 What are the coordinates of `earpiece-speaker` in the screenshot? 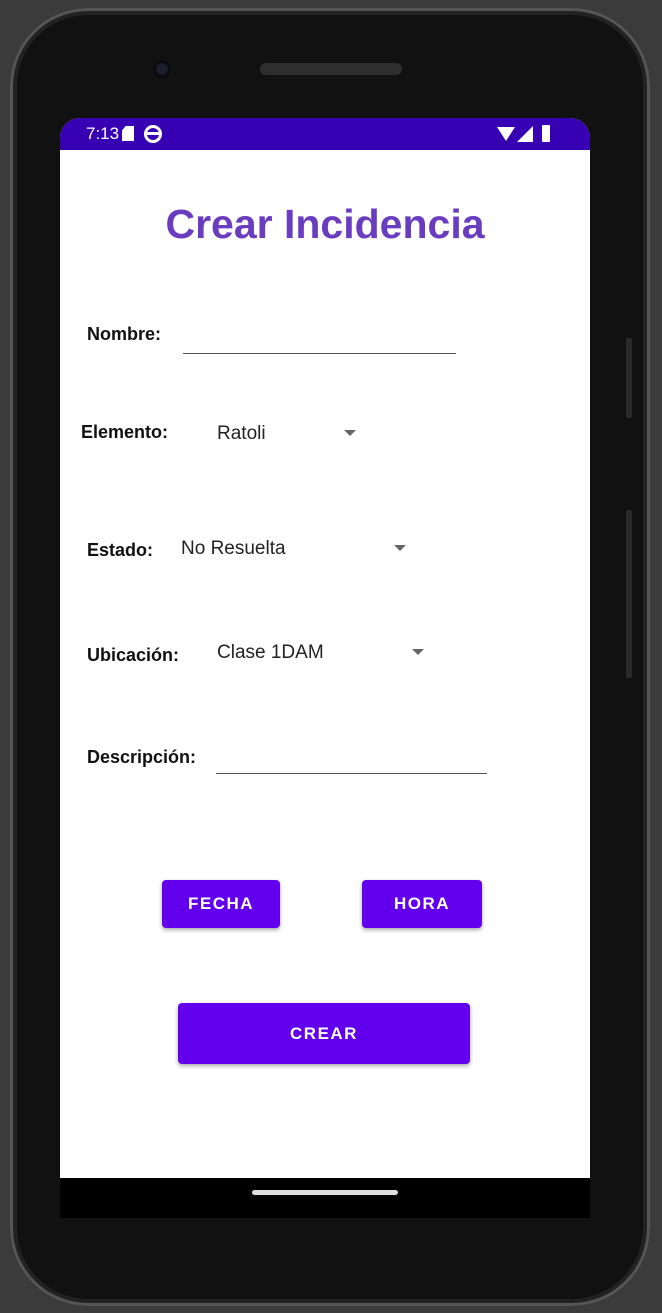 It's located at (331, 69).